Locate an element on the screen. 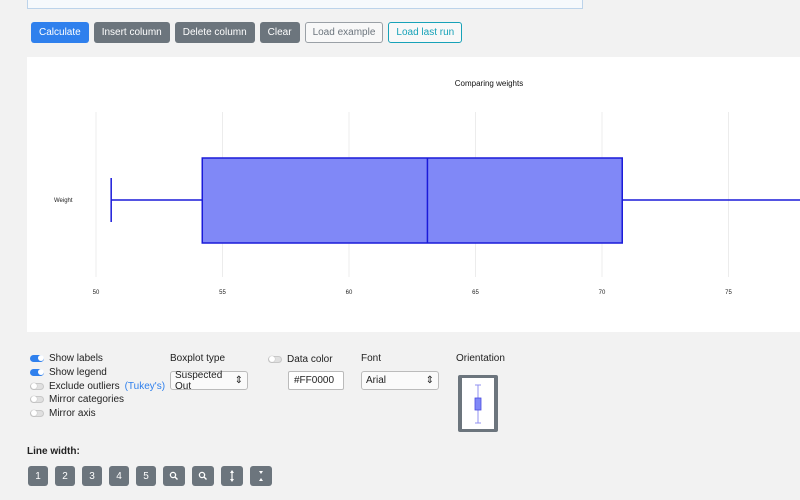 Image resolution: width=800 pixels, height=500 pixels. mirror-axis-label: Mirror axis is located at coordinates (72, 413).